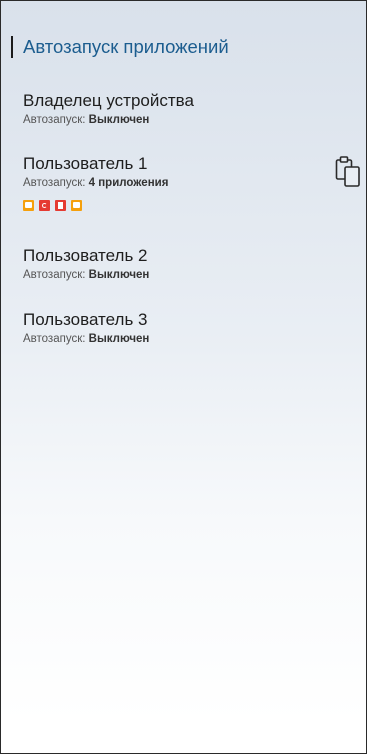 This screenshot has width=367, height=754. Describe the element at coordinates (194, 264) in the screenshot. I see `user-item-2: Пользователь 2 Автозапуск: Выключен` at that location.